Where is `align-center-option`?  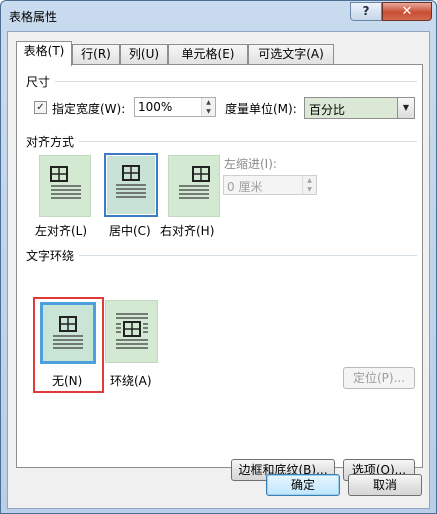 align-center-option is located at coordinates (131, 185).